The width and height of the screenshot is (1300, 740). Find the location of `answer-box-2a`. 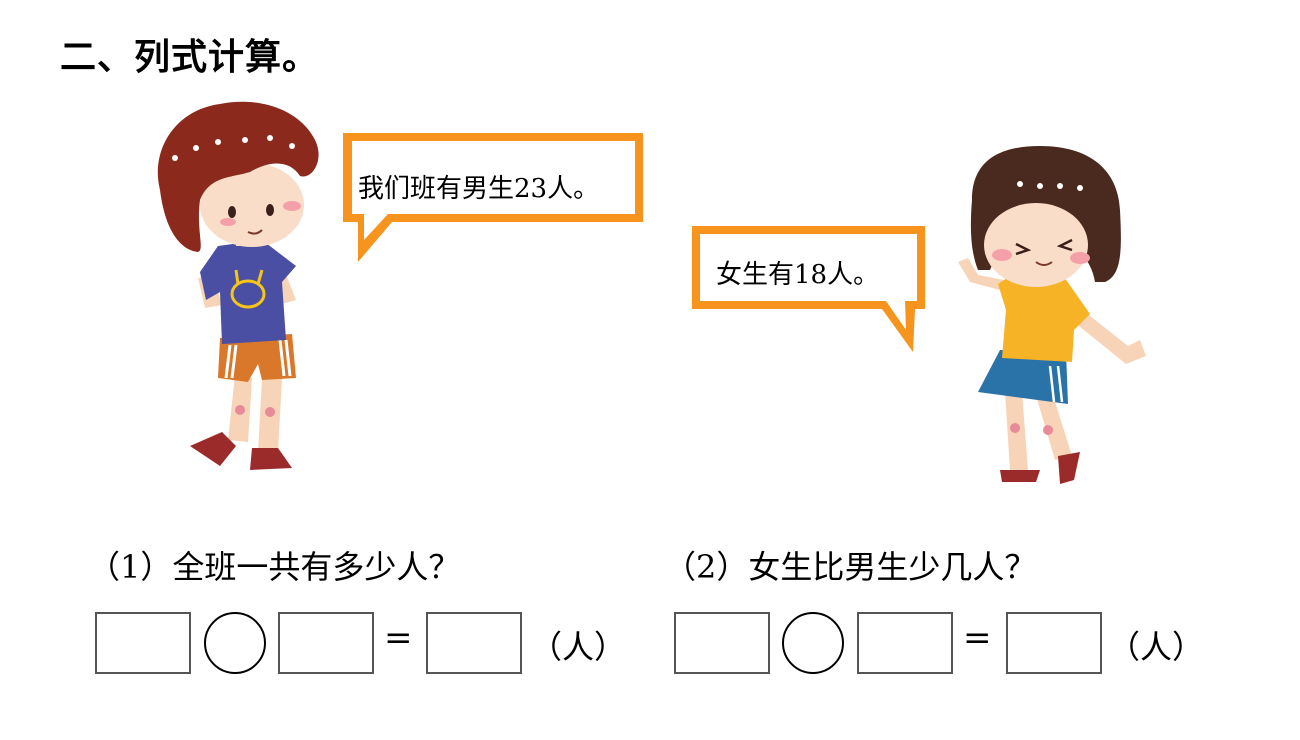

answer-box-2a is located at coordinates (722, 643).